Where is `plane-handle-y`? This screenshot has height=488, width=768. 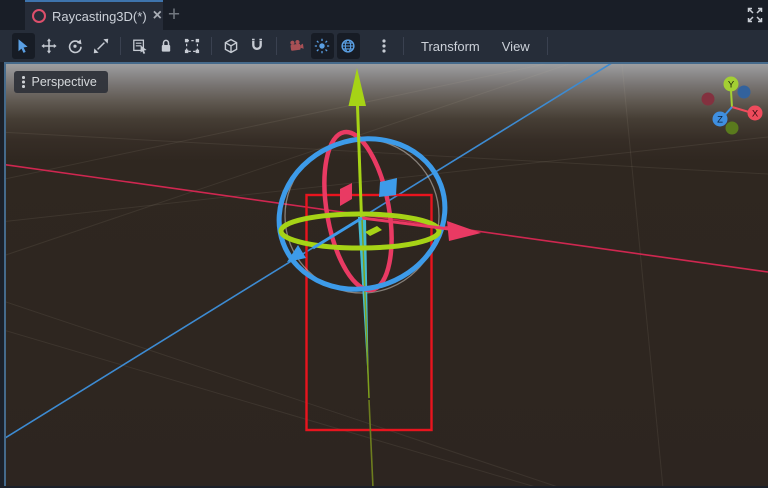 plane-handle-y is located at coordinates (373, 231).